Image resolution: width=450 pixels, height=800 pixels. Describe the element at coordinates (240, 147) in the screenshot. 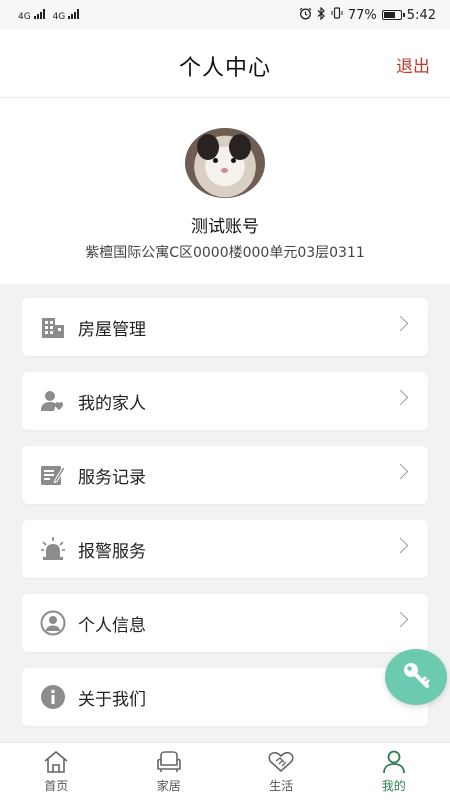

I see `avatar-ear-right` at that location.